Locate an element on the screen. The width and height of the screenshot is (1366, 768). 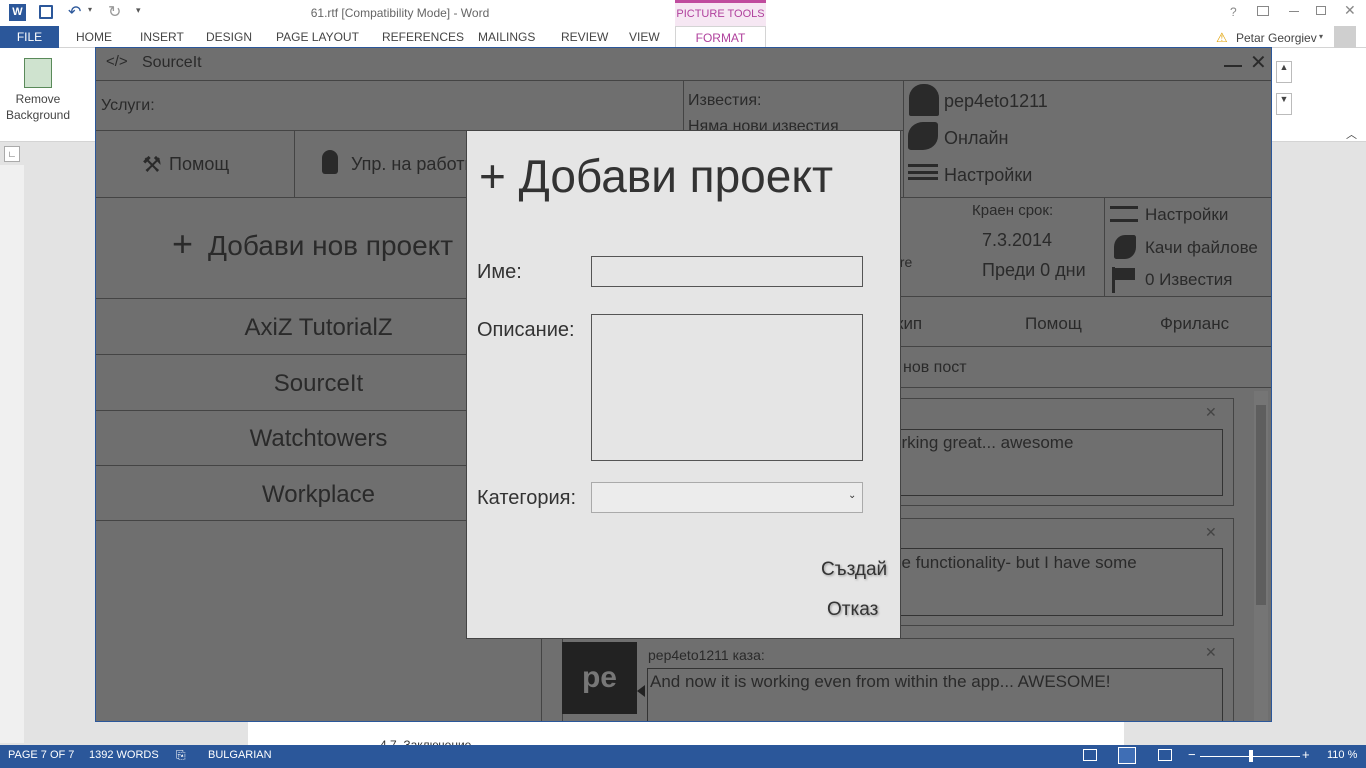
word-logo-icon: W is located at coordinates (17, 12).